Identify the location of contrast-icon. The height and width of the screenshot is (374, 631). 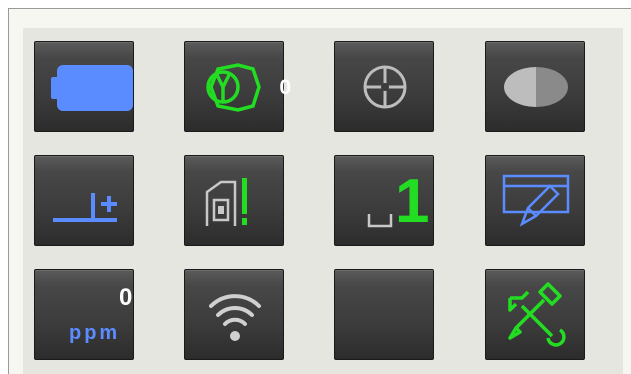
(536, 87).